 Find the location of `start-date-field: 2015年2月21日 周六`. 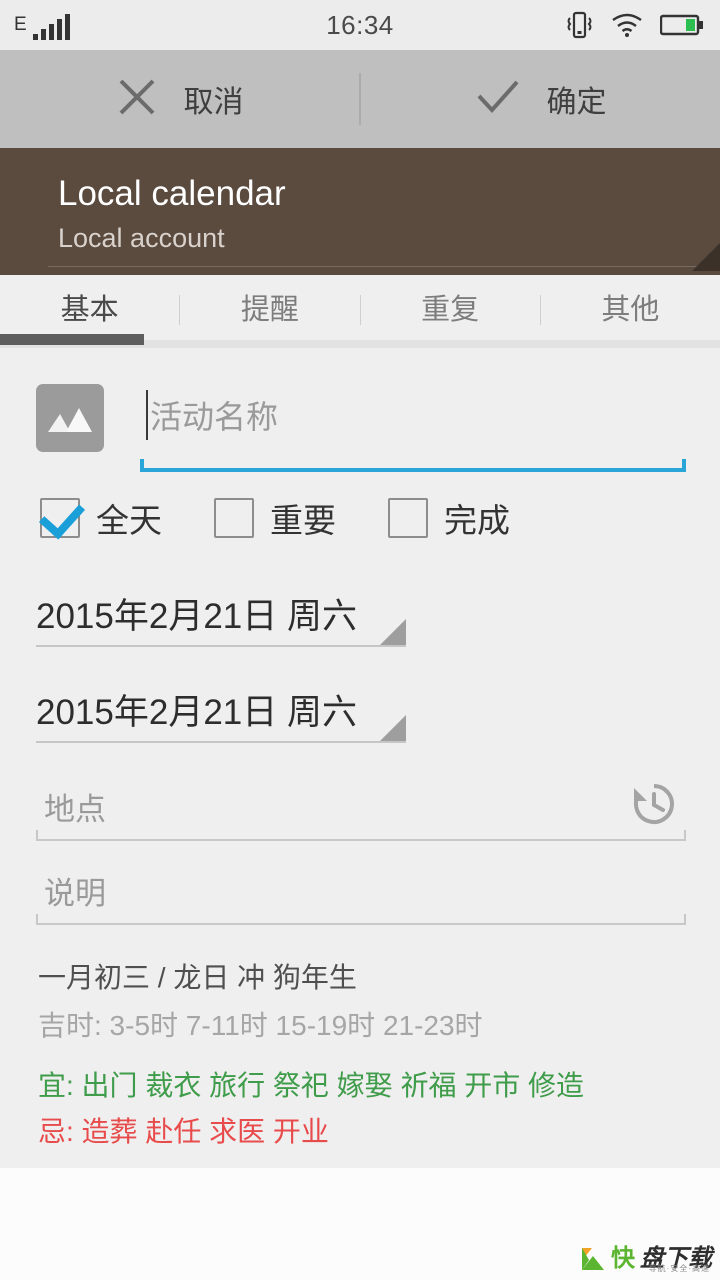

start-date-field: 2015年2月21日 周六 is located at coordinates (221, 617).